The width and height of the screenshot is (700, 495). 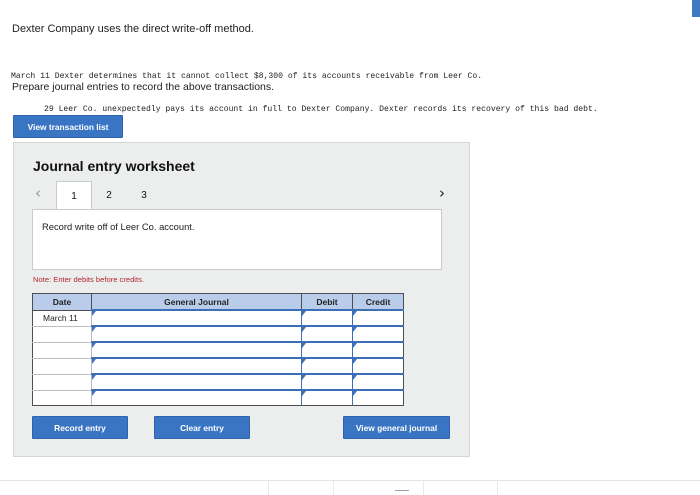 What do you see at coordinates (62, 318) in the screenshot?
I see `date-cell: March 11` at bounding box center [62, 318].